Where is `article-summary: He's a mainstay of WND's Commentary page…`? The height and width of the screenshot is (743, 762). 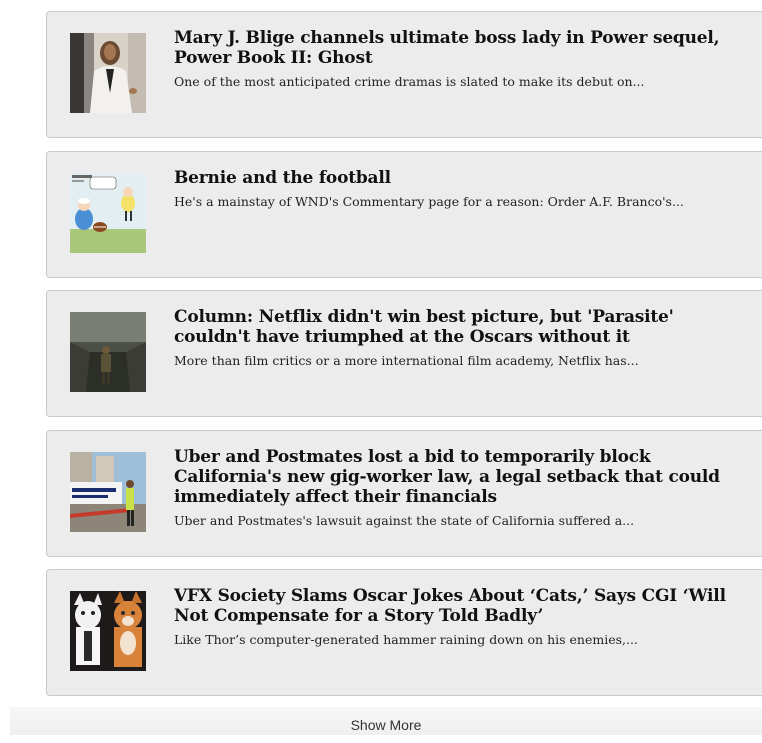 article-summary: He's a mainstay of WND's Commentary page… is located at coordinates (429, 201).